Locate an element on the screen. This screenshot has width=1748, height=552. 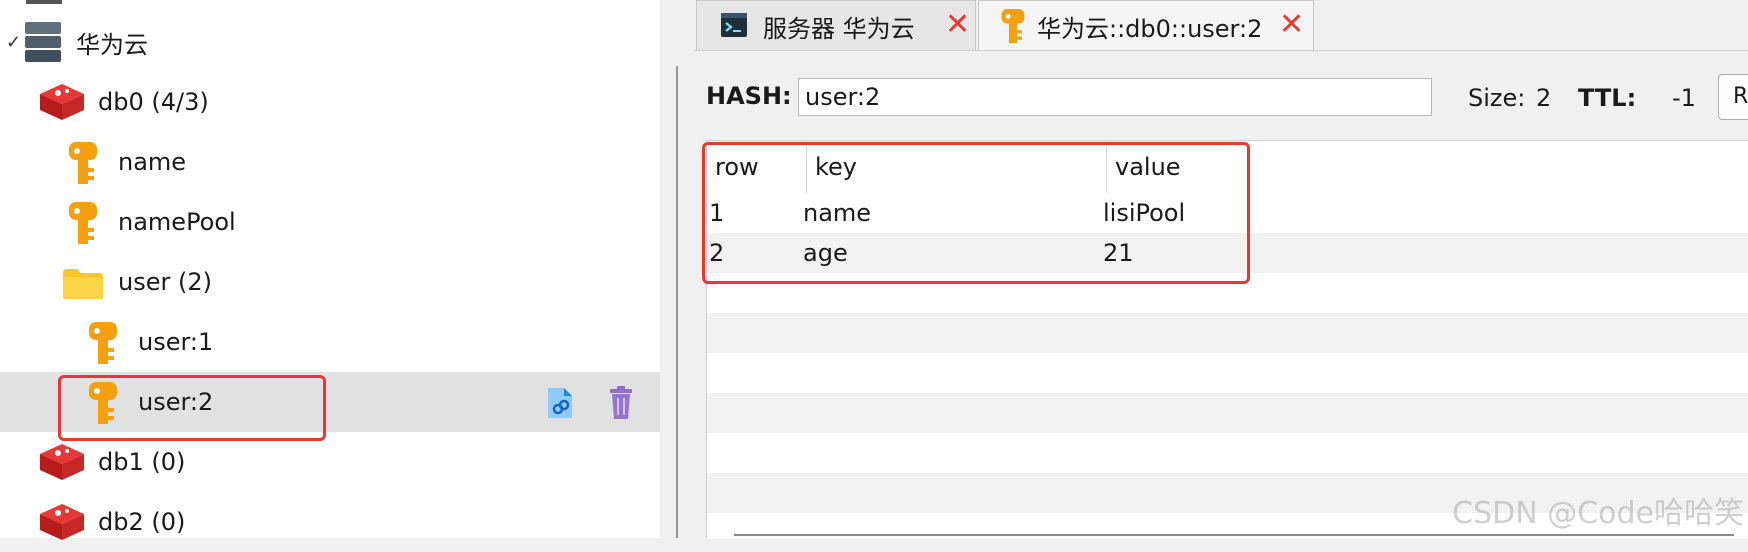
server-icon is located at coordinates (43, 42).